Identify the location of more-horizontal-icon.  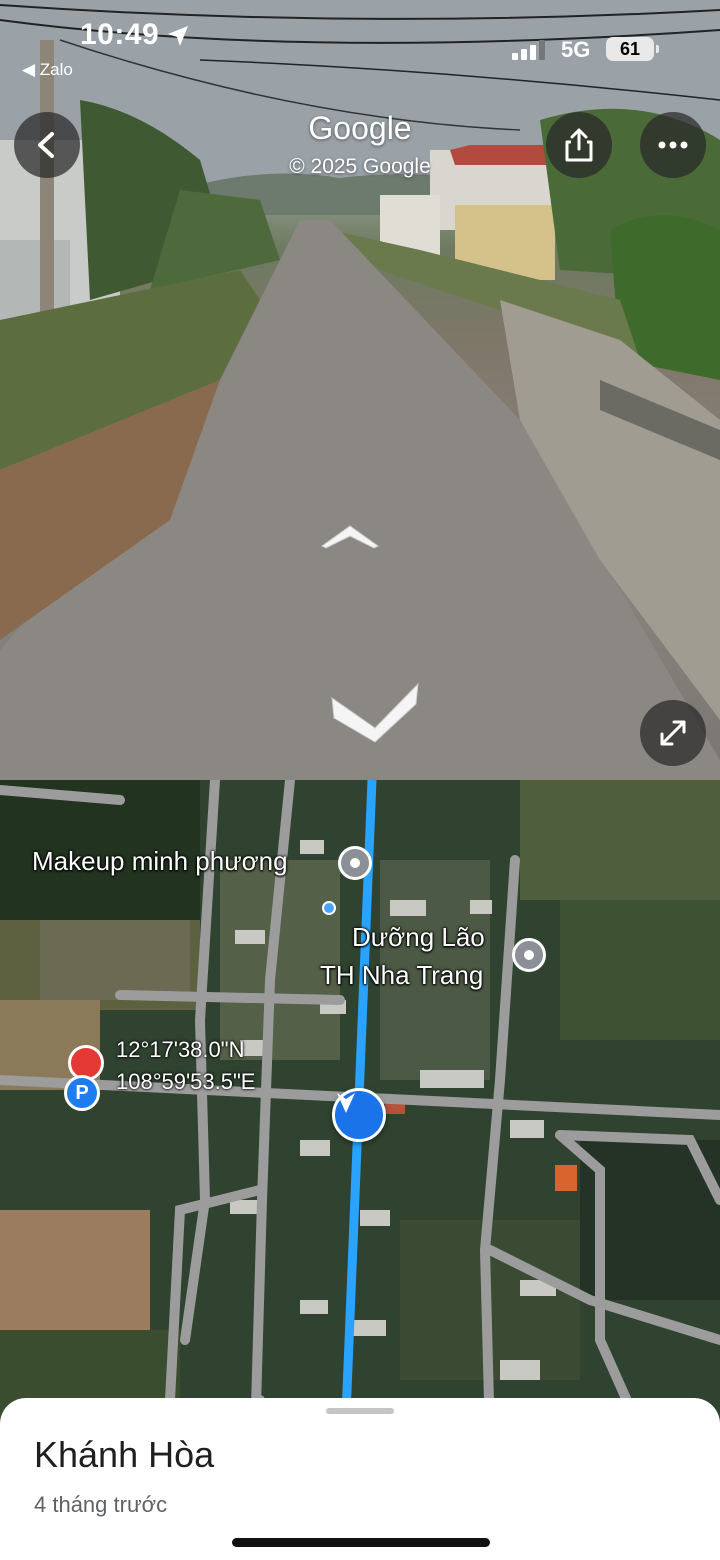
(673, 145).